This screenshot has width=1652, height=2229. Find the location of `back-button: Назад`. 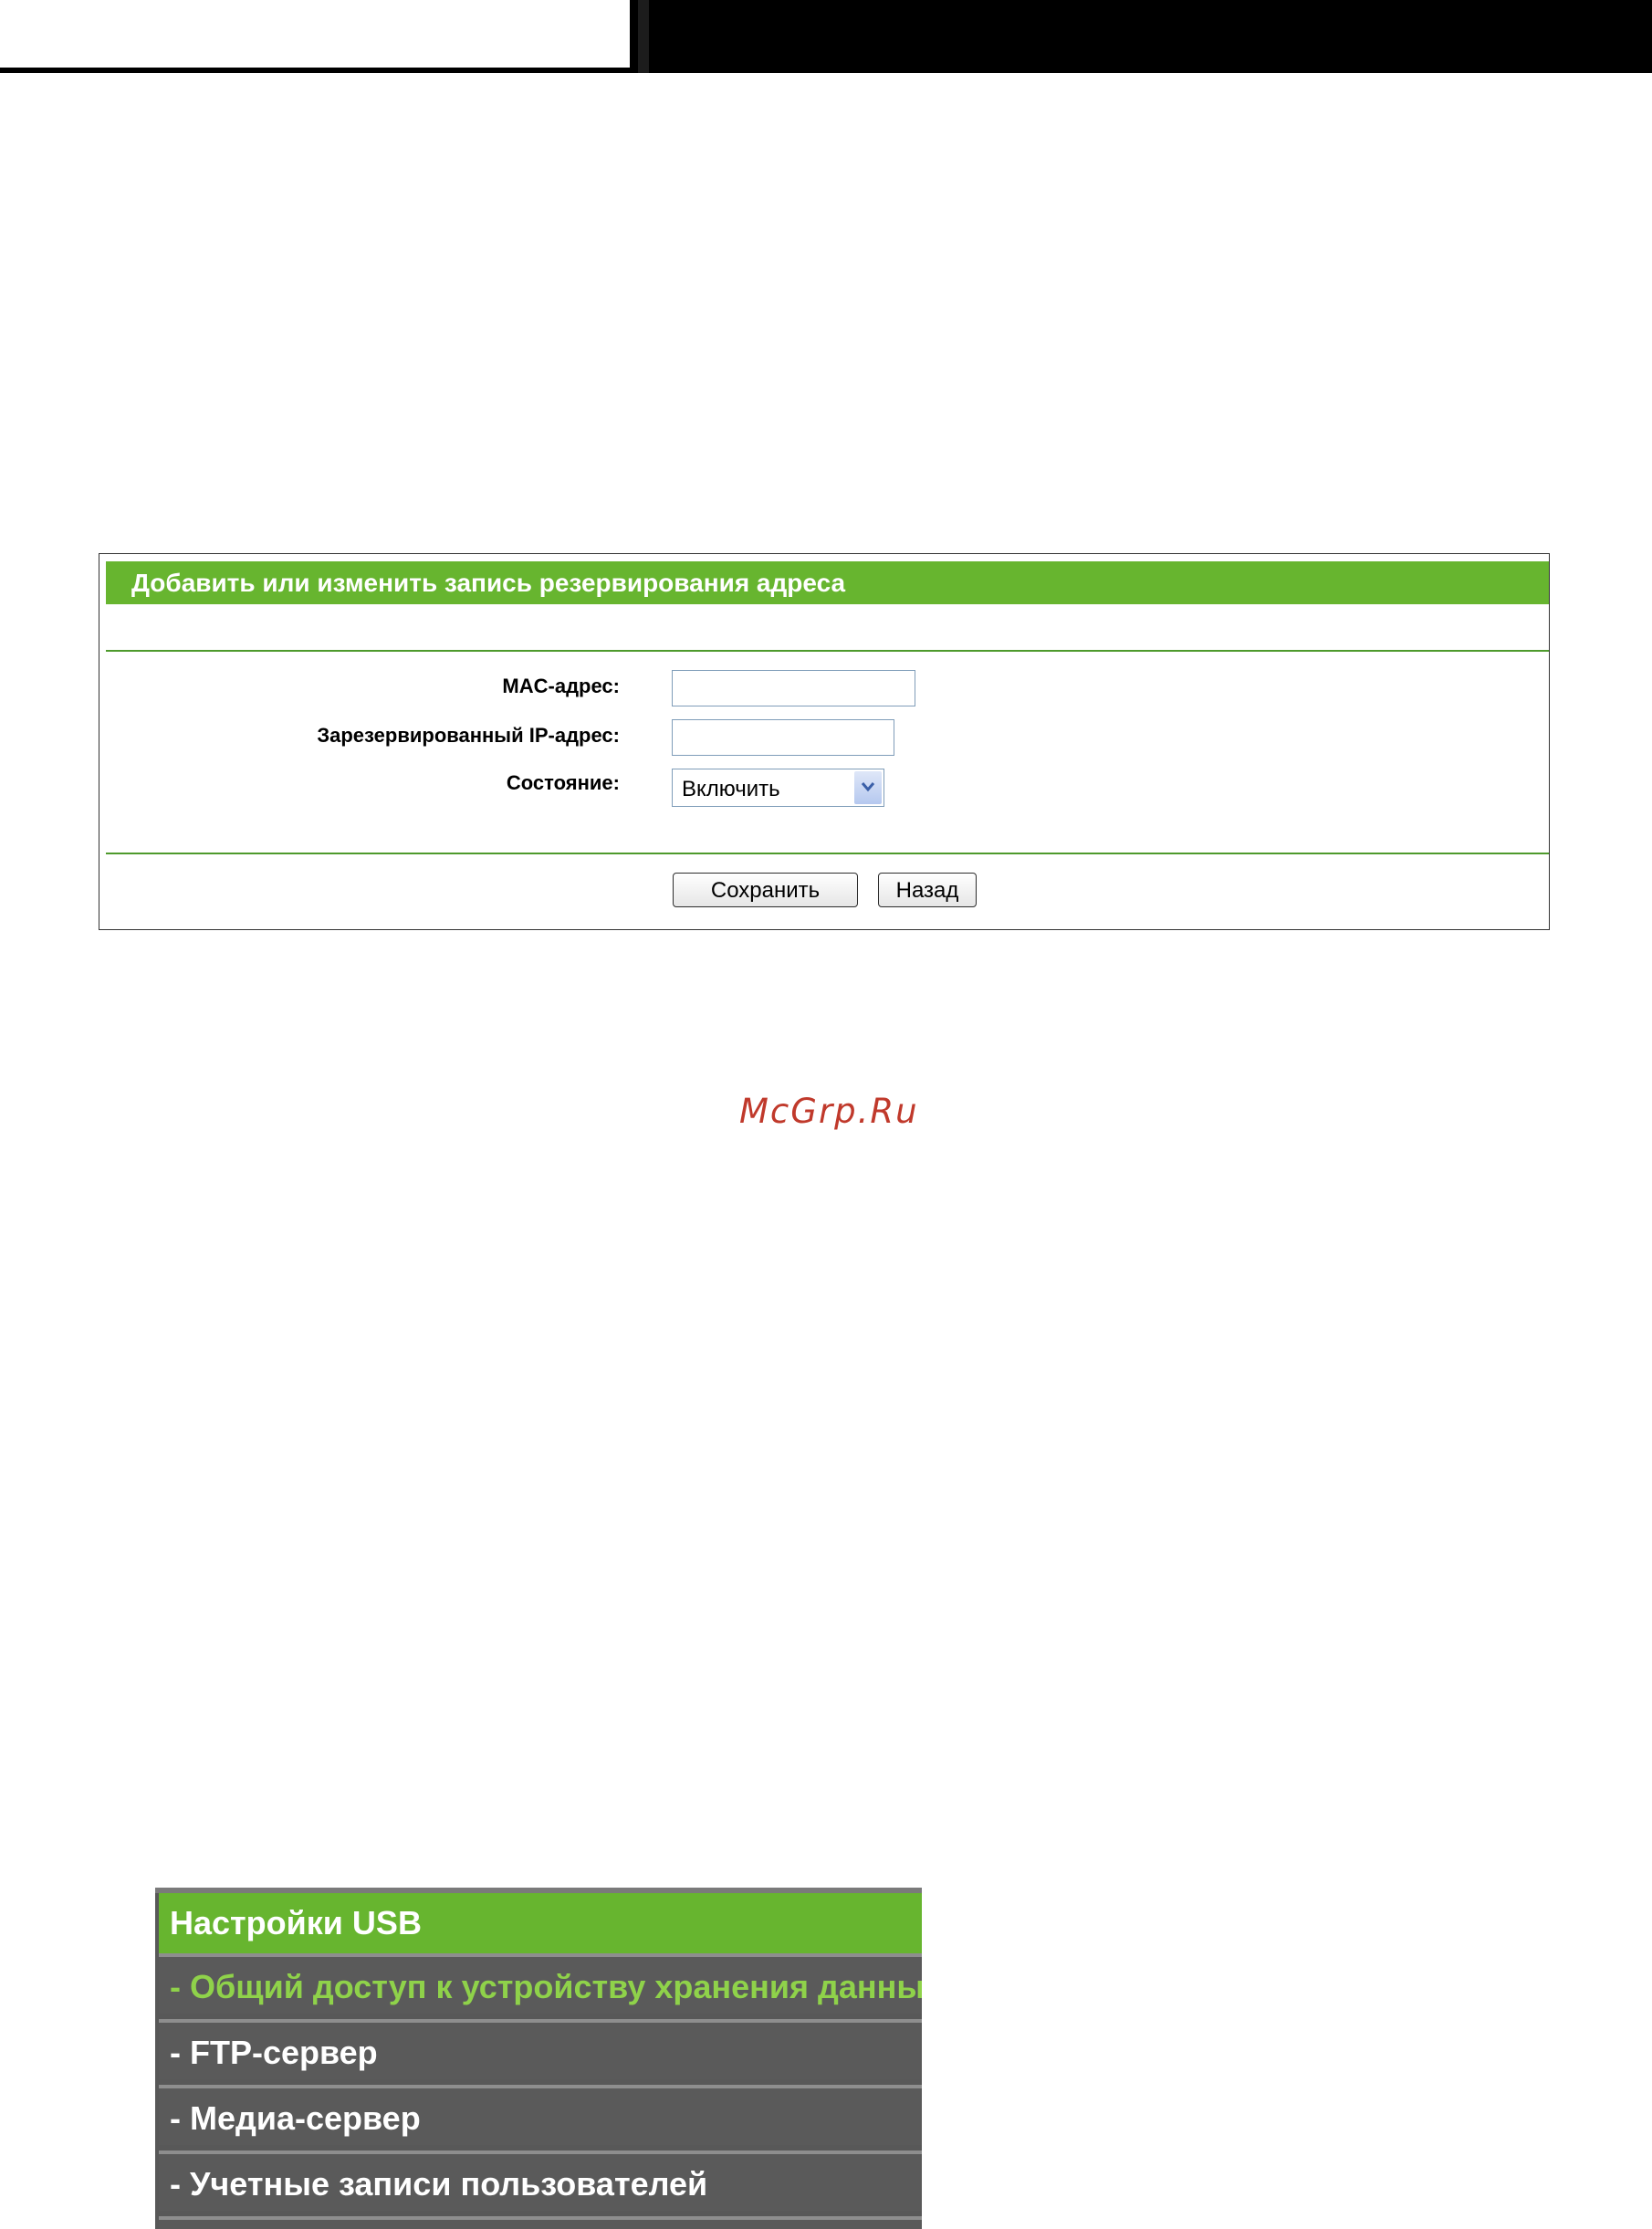

back-button: Назад is located at coordinates (927, 890).